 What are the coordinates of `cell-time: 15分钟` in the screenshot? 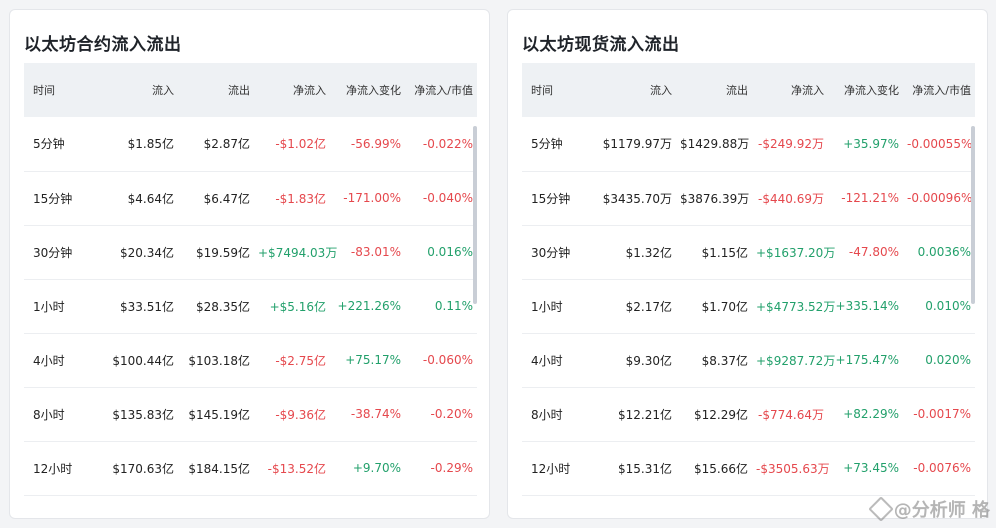 It's located at (53, 198).